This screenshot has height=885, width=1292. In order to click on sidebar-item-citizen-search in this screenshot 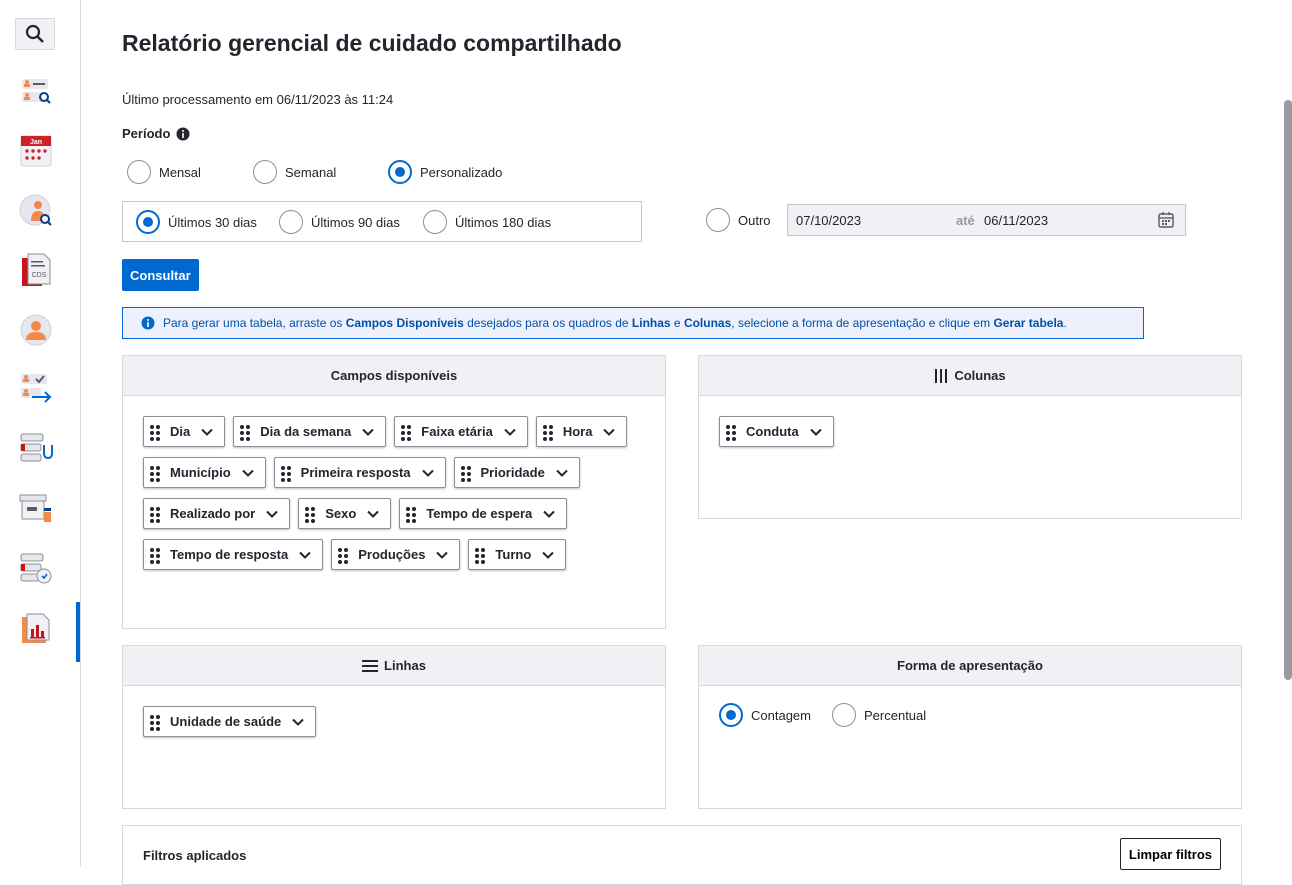, I will do `click(36, 211)`.